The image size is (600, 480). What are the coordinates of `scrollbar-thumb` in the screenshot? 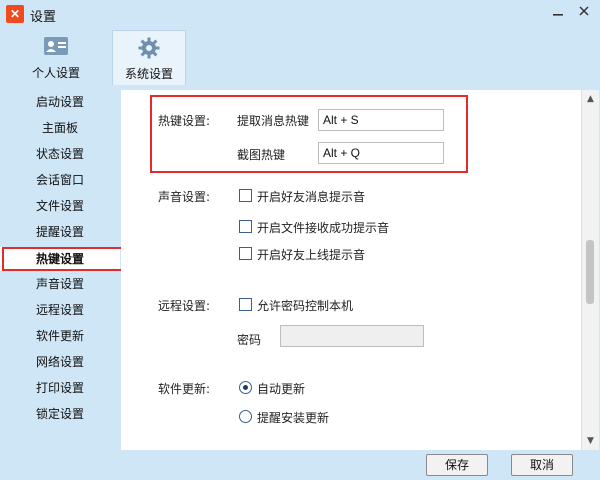 It's located at (590, 272).